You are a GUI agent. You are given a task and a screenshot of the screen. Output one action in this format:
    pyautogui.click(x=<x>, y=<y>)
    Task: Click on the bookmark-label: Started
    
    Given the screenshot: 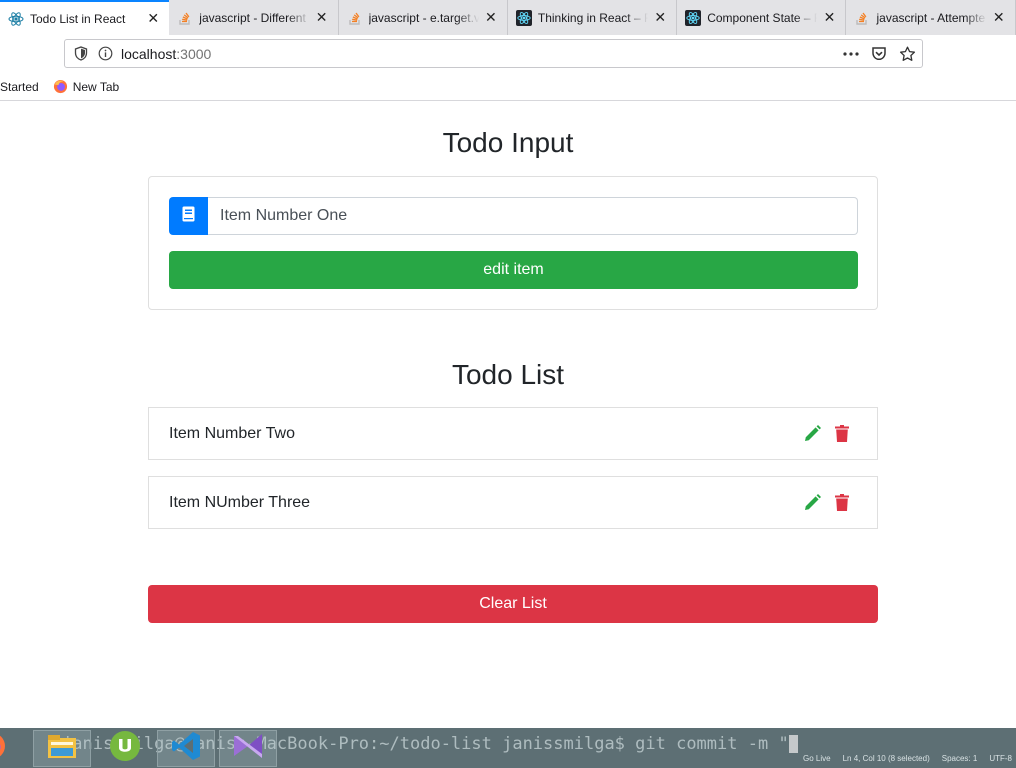 What is the action you would take?
    pyautogui.click(x=19, y=86)
    